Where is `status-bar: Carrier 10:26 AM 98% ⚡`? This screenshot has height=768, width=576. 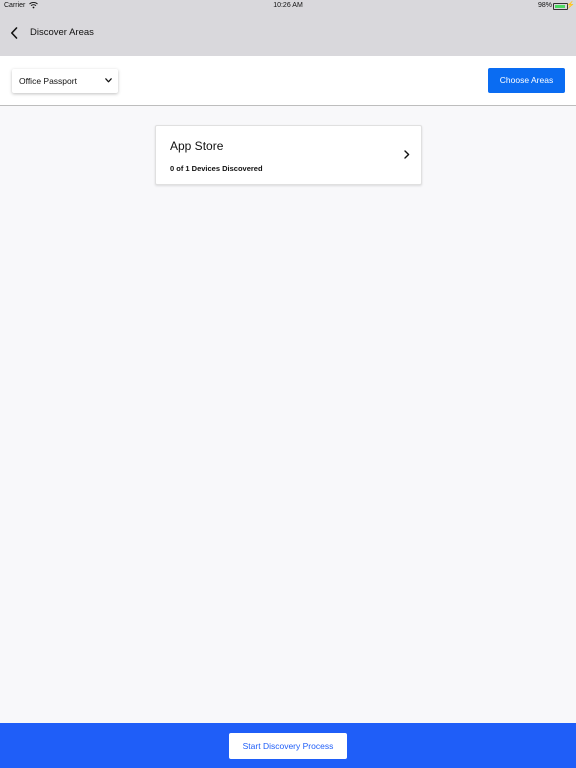 status-bar: Carrier 10:26 AM 98% ⚡ is located at coordinates (288, 6).